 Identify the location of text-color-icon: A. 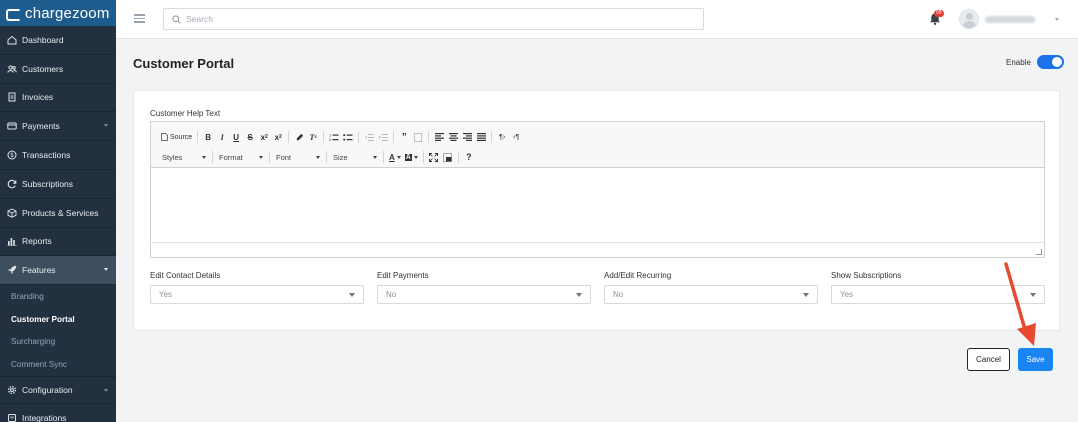
(395, 157).